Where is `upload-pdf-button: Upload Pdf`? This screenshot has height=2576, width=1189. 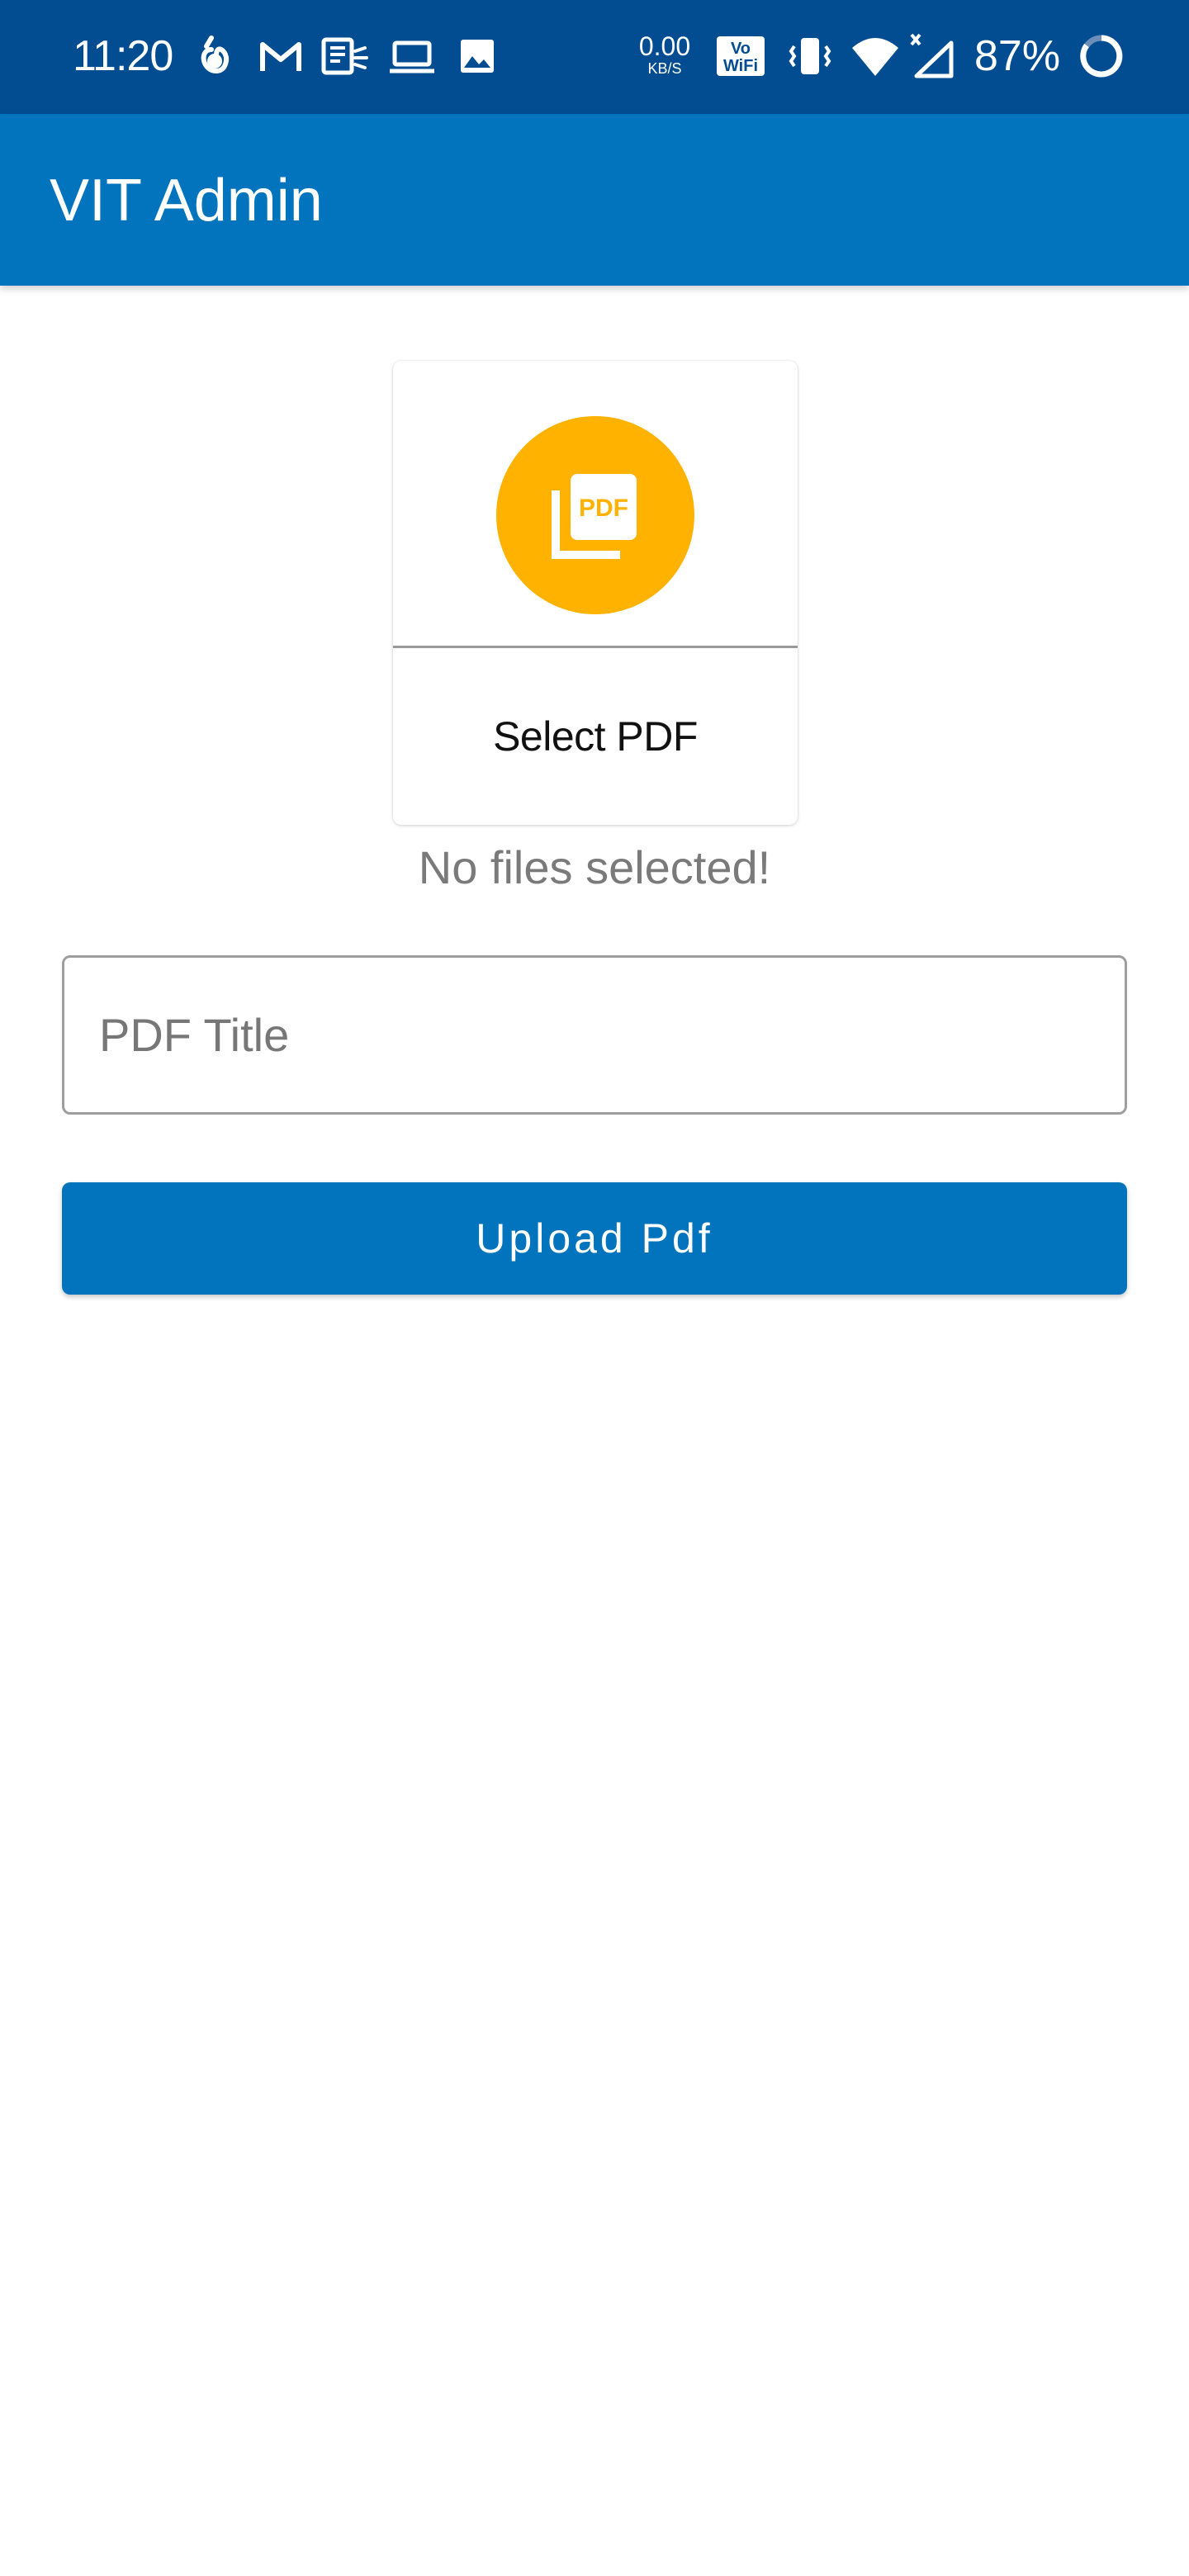 upload-pdf-button: Upload Pdf is located at coordinates (594, 1238).